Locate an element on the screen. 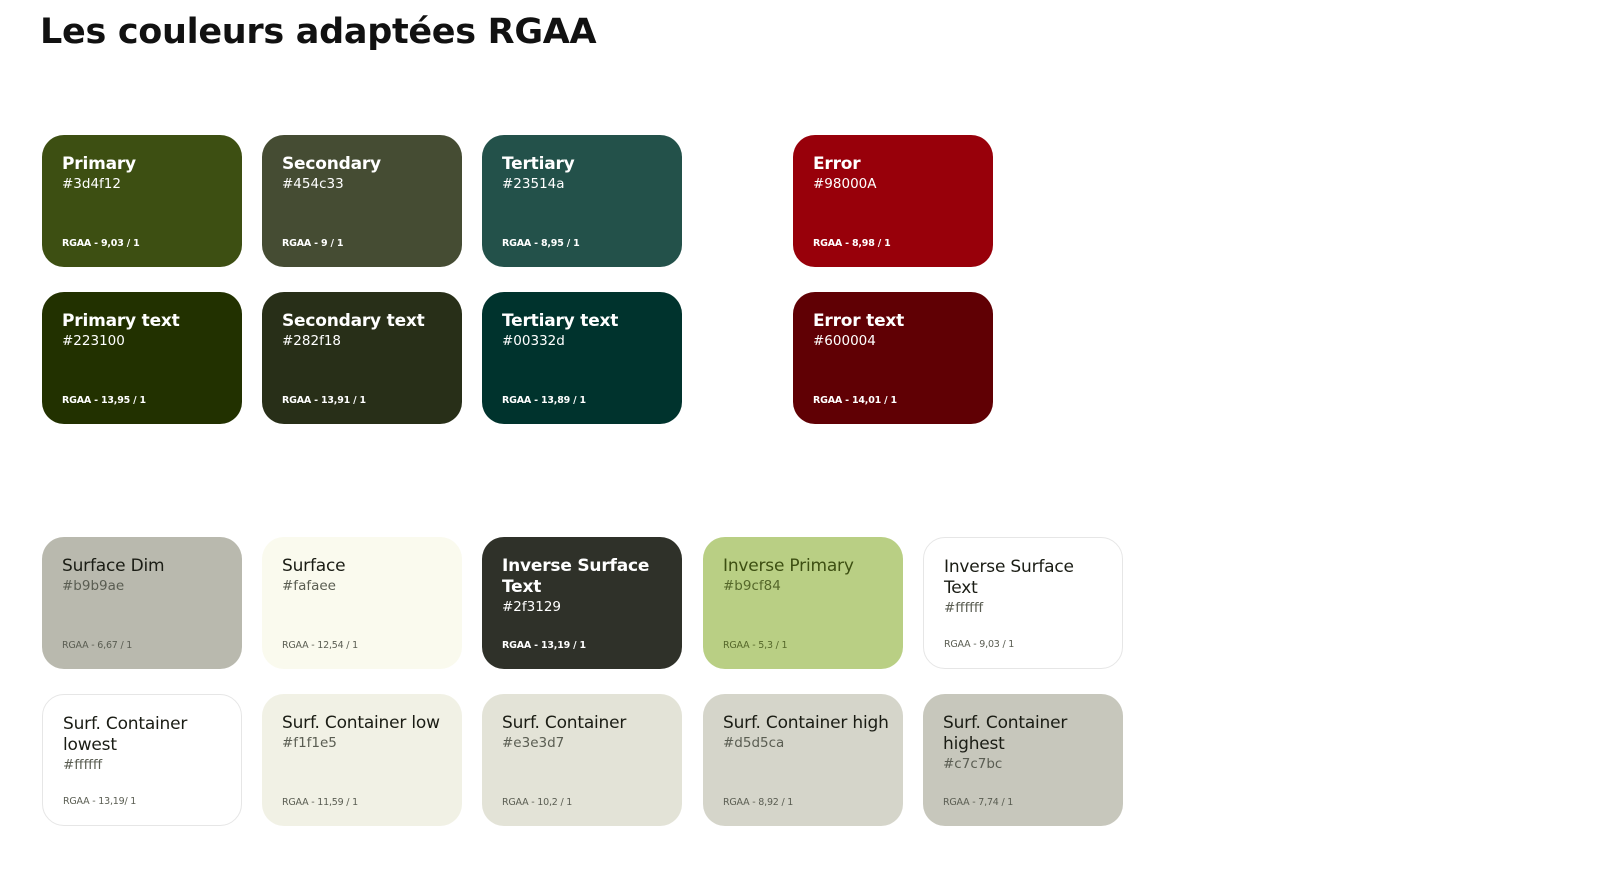 This screenshot has height=869, width=1600. swatch-contrast-ratio: RGAA - 10,2 / 1 is located at coordinates (537, 802).